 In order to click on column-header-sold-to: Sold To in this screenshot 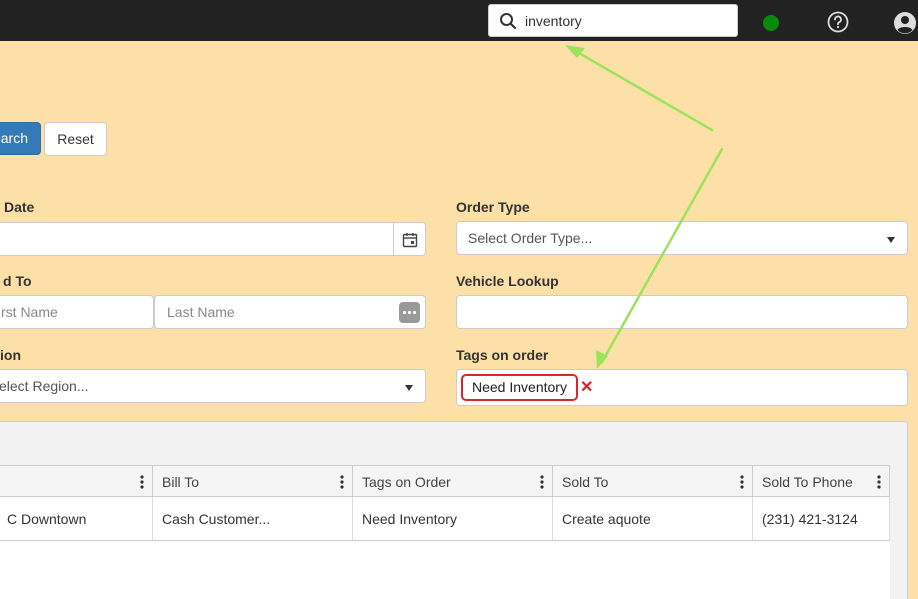, I will do `click(653, 481)`.